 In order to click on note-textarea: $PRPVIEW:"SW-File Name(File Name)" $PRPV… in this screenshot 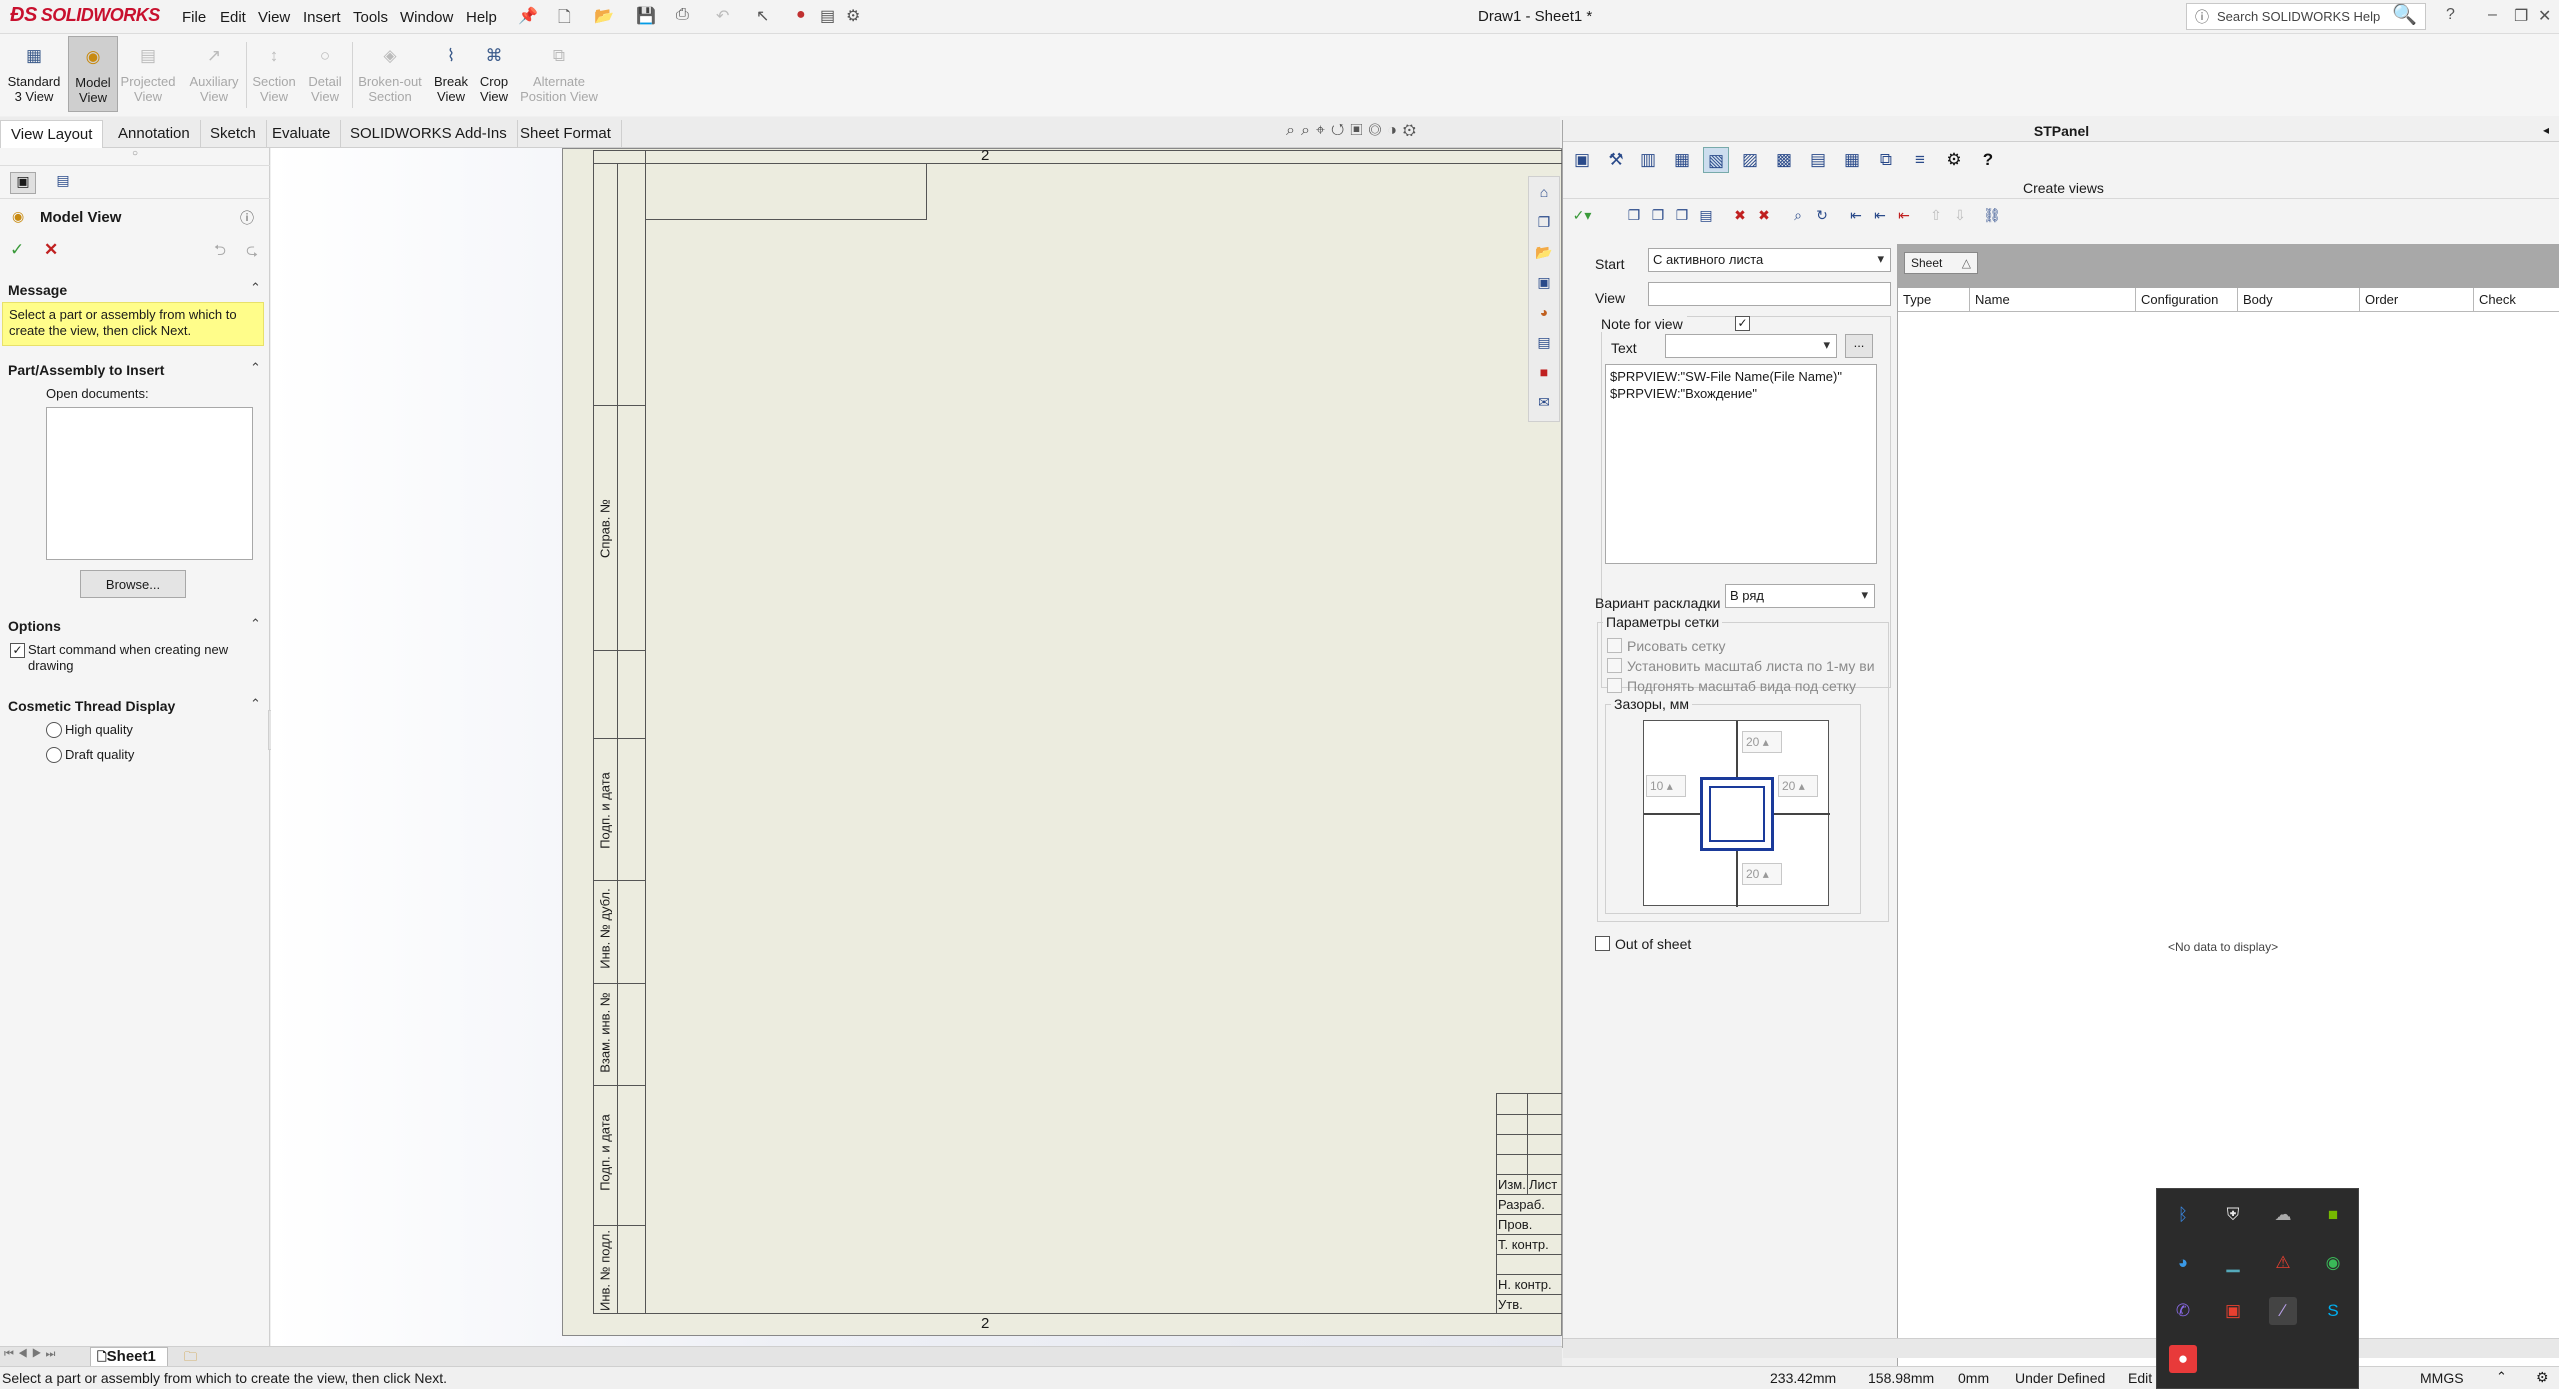, I will do `click(1741, 464)`.